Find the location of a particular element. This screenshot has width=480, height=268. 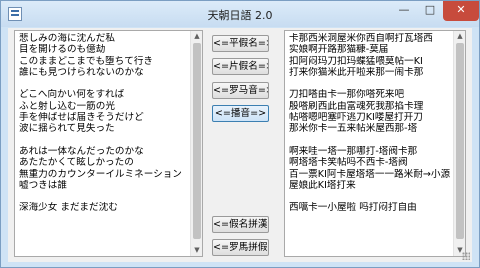

title-bar: 天朝日語 2.0 — □ ✕ is located at coordinates (240, 14).